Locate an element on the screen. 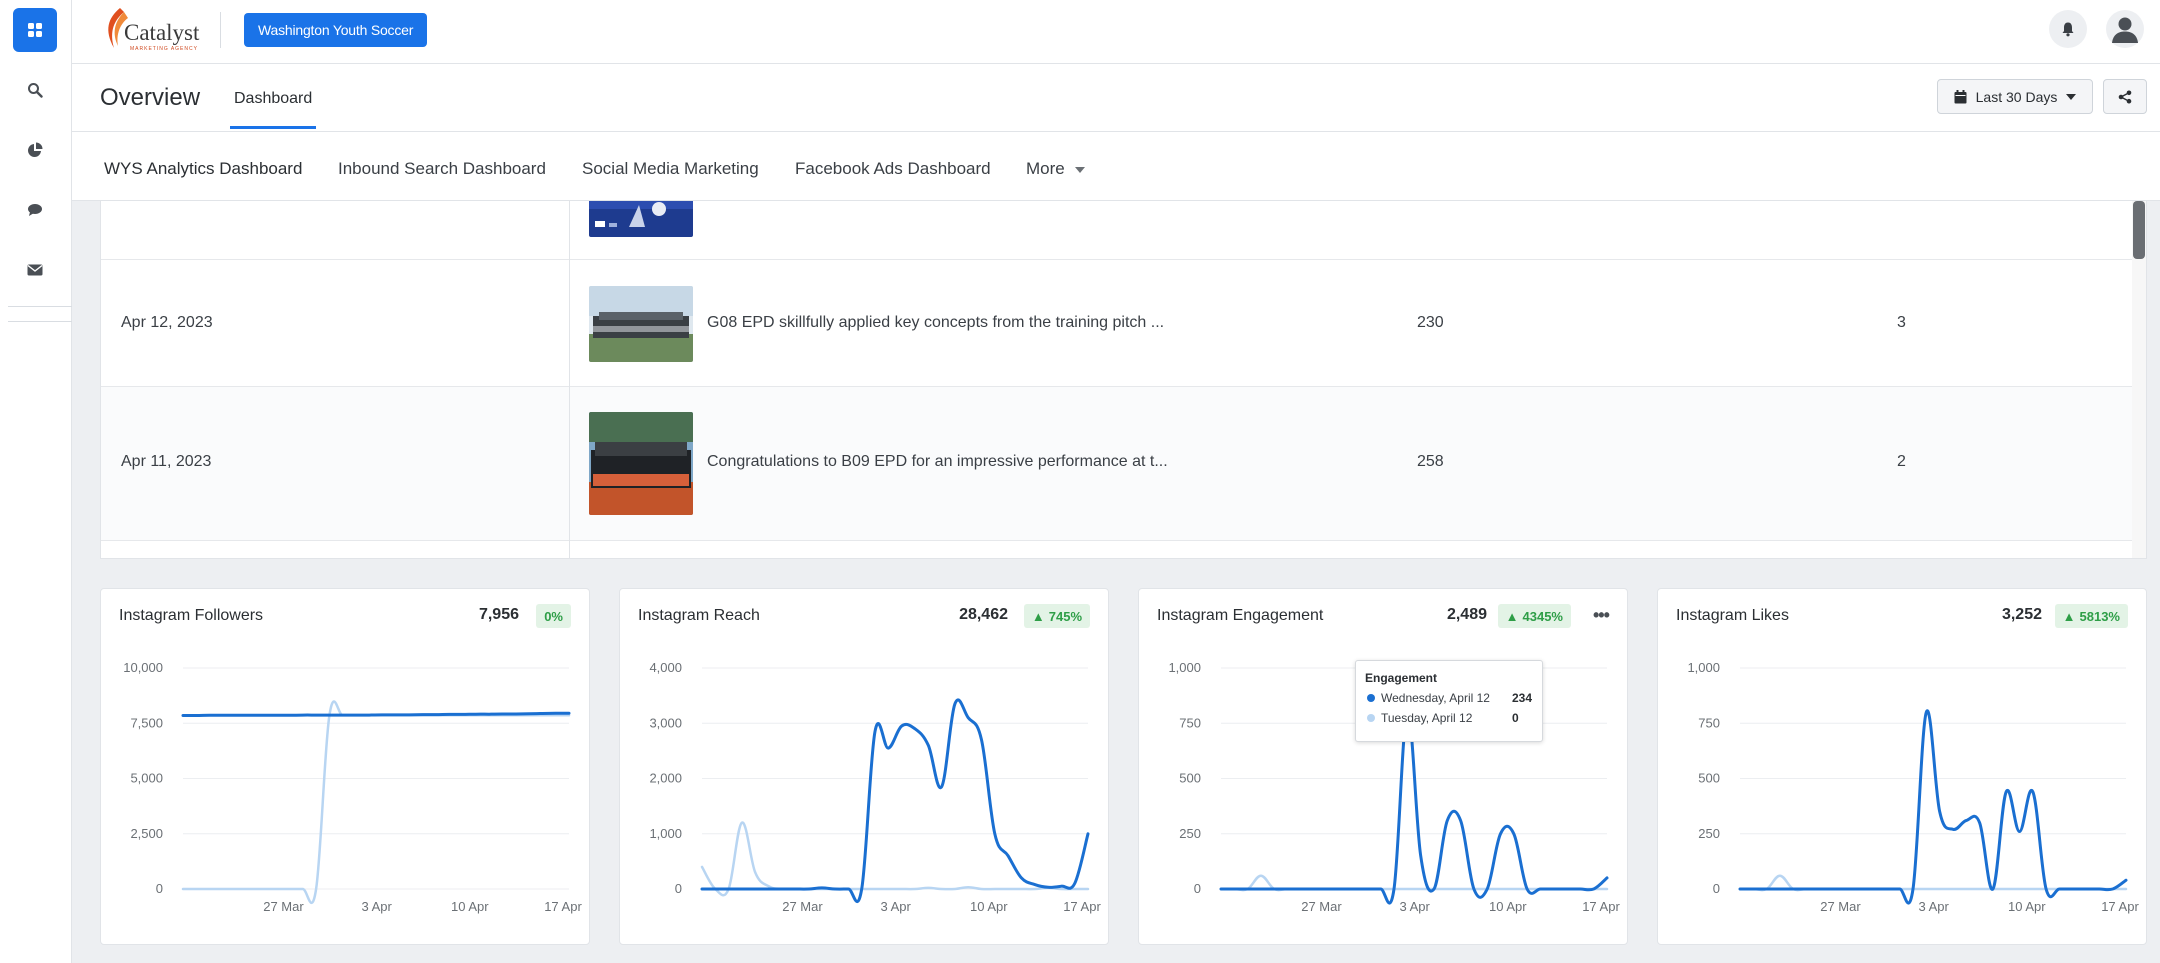  table-scrollbar-thumb is located at coordinates (2139, 230).